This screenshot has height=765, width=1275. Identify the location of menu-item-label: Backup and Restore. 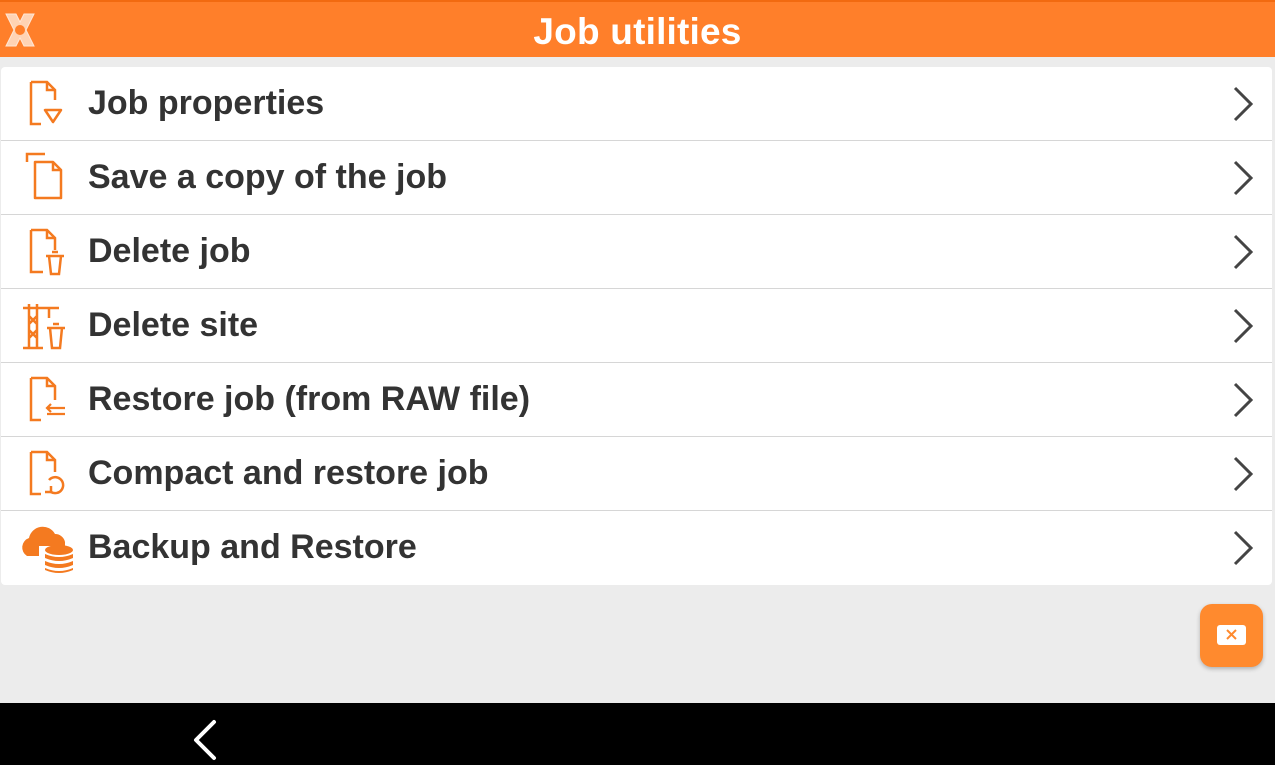
(252, 547).